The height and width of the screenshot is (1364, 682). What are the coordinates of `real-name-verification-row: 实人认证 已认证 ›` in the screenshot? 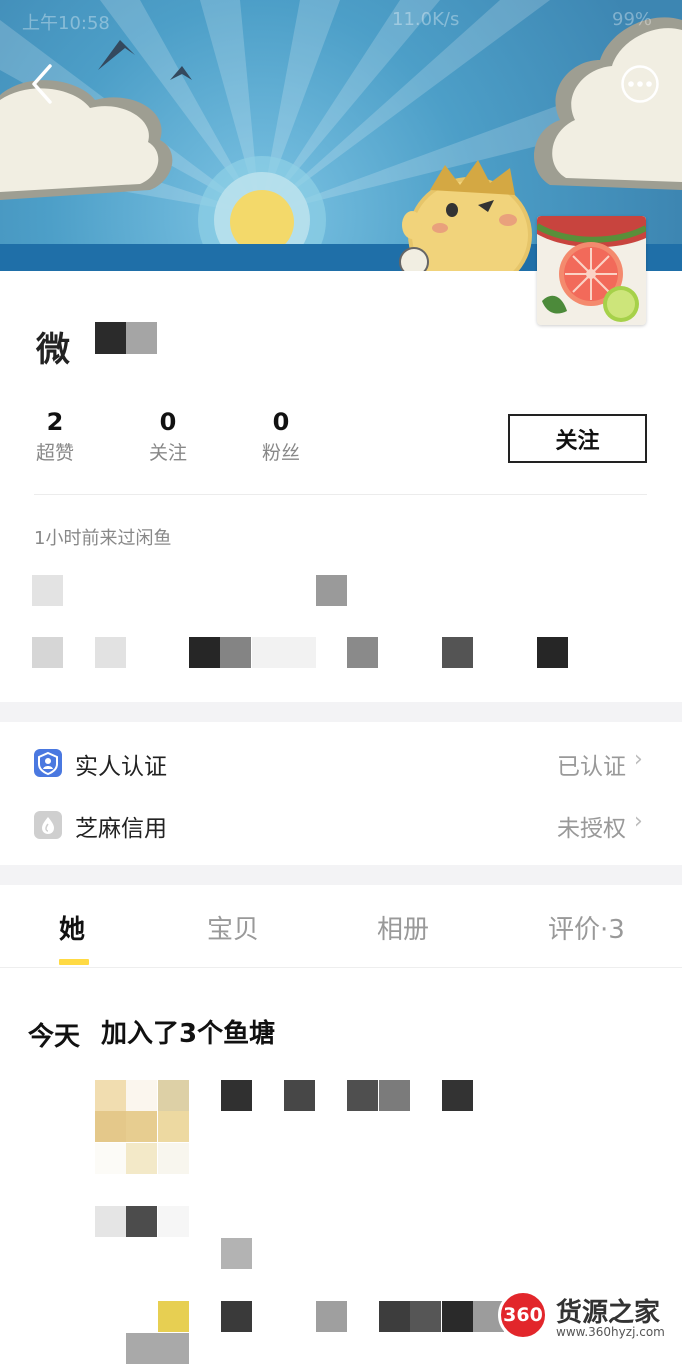 It's located at (341, 764).